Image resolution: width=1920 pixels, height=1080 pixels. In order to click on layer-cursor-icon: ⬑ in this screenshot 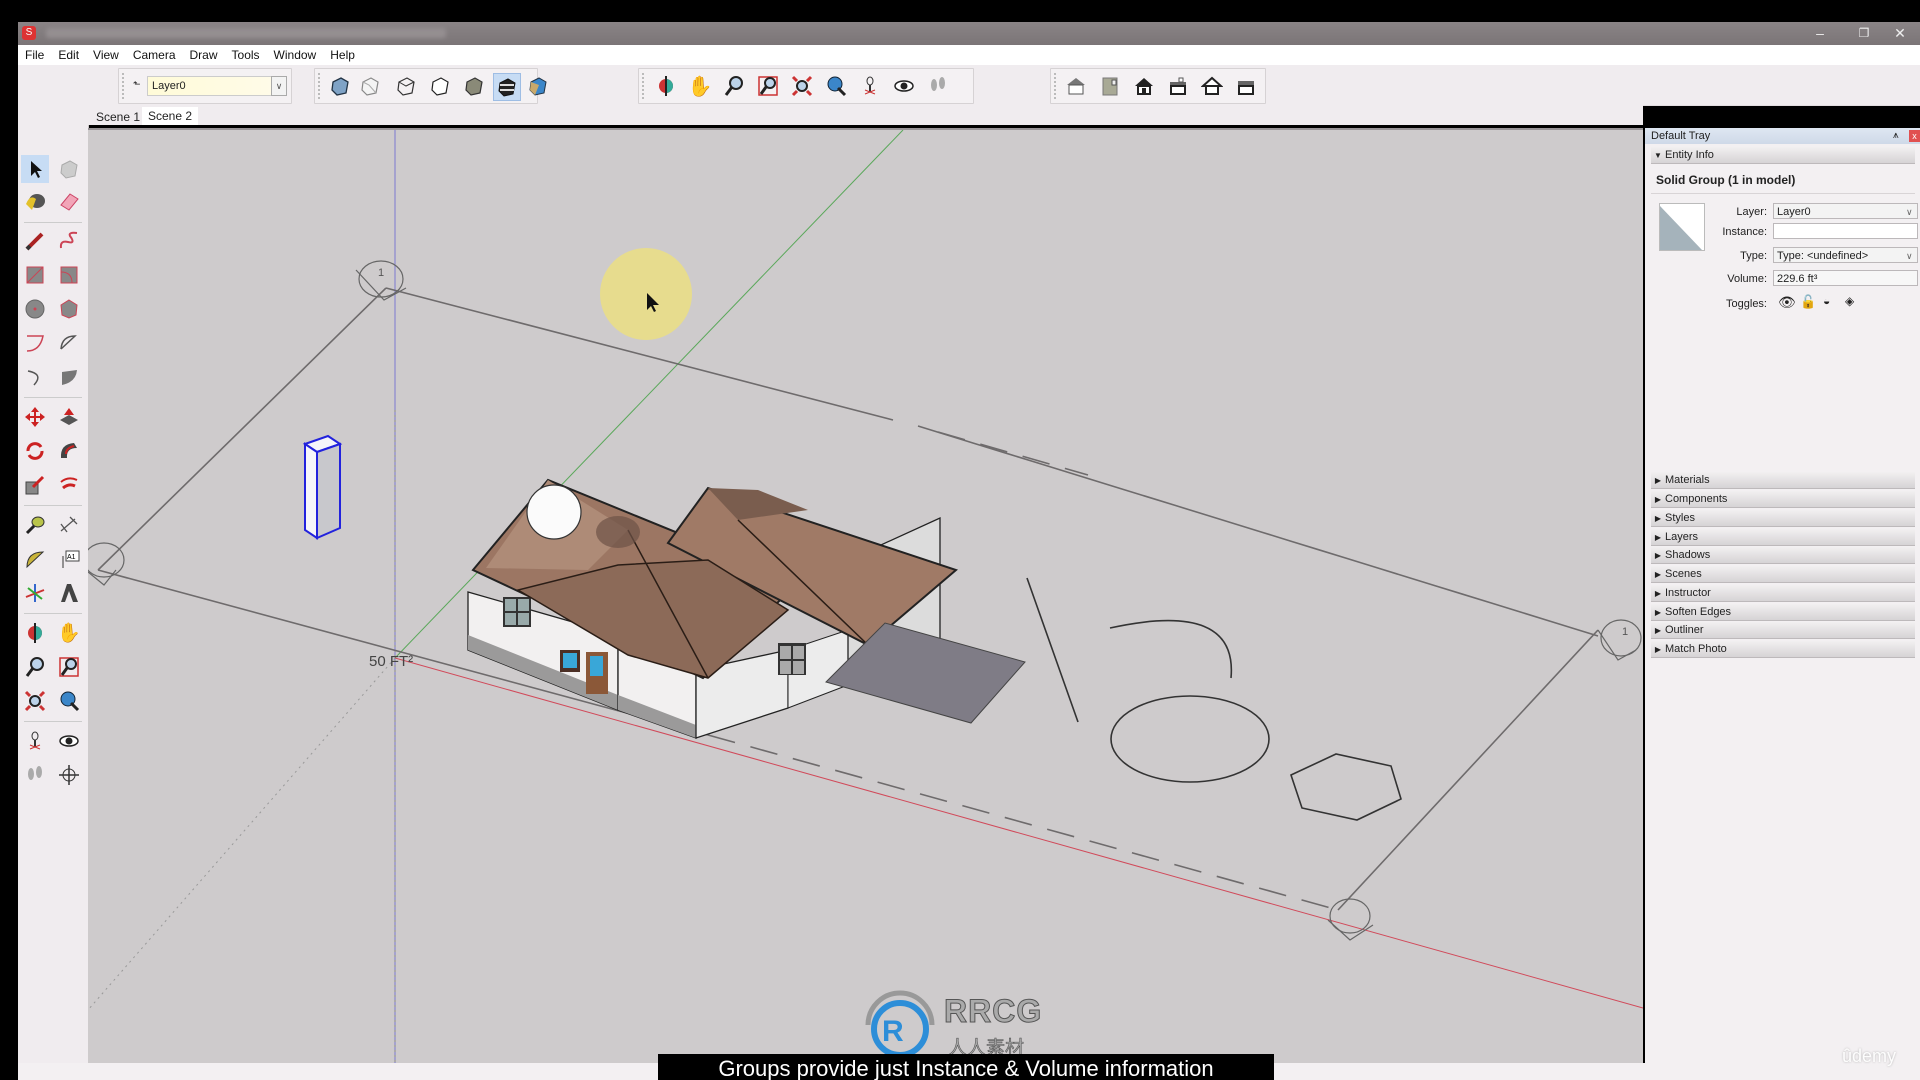, I will do `click(137, 84)`.